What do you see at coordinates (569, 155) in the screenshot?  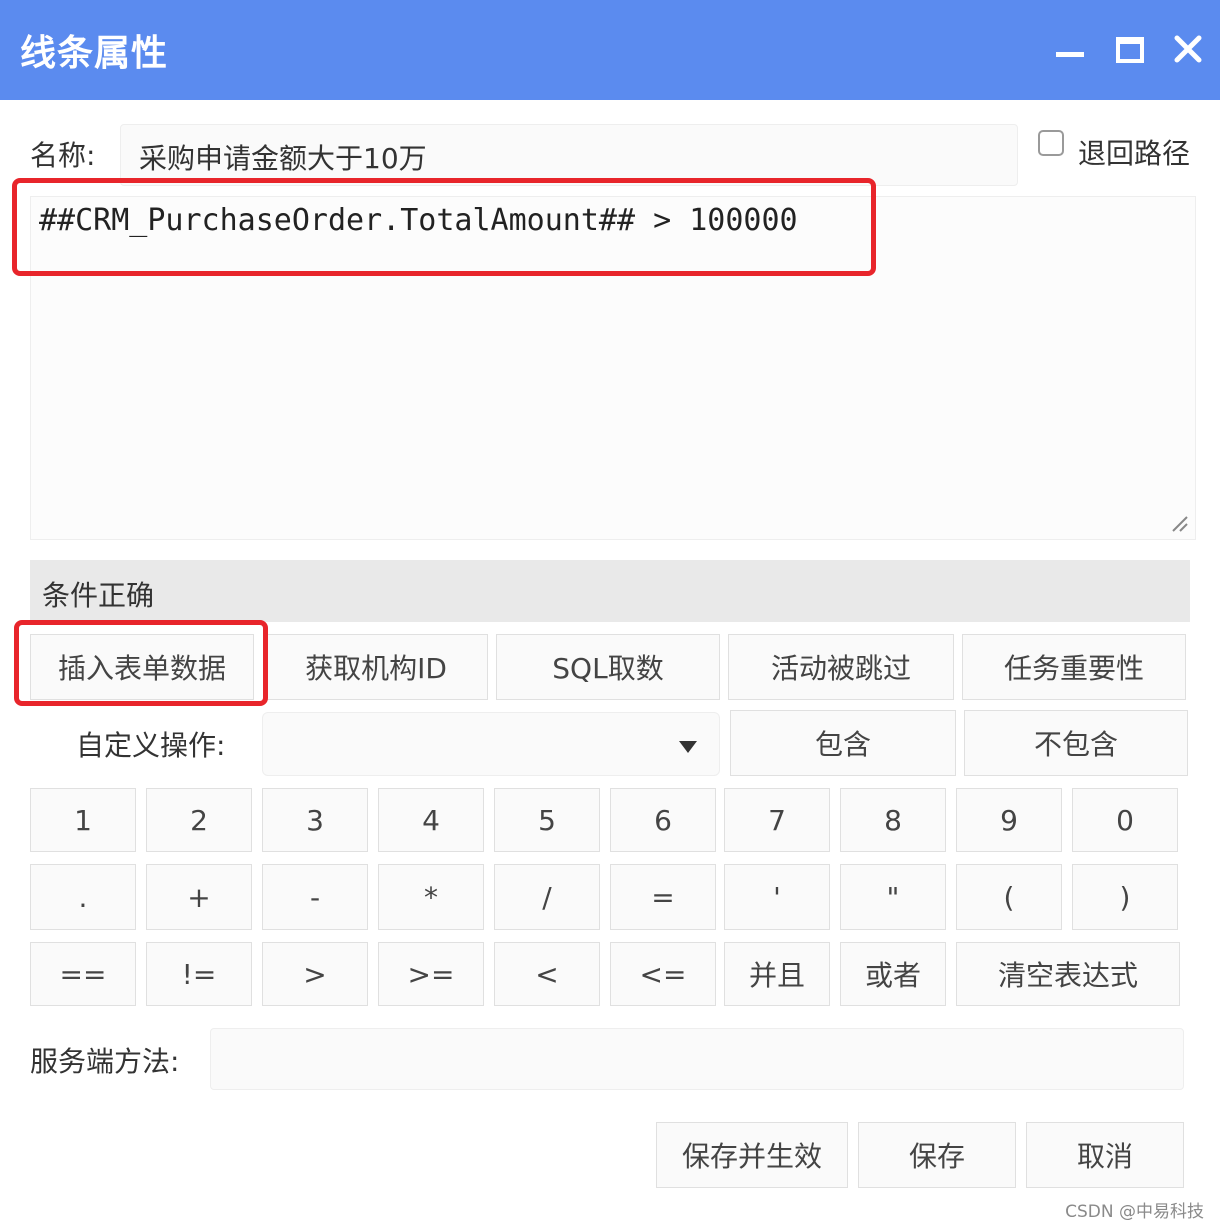 I see `name-input: 采购申请金额大于10万` at bounding box center [569, 155].